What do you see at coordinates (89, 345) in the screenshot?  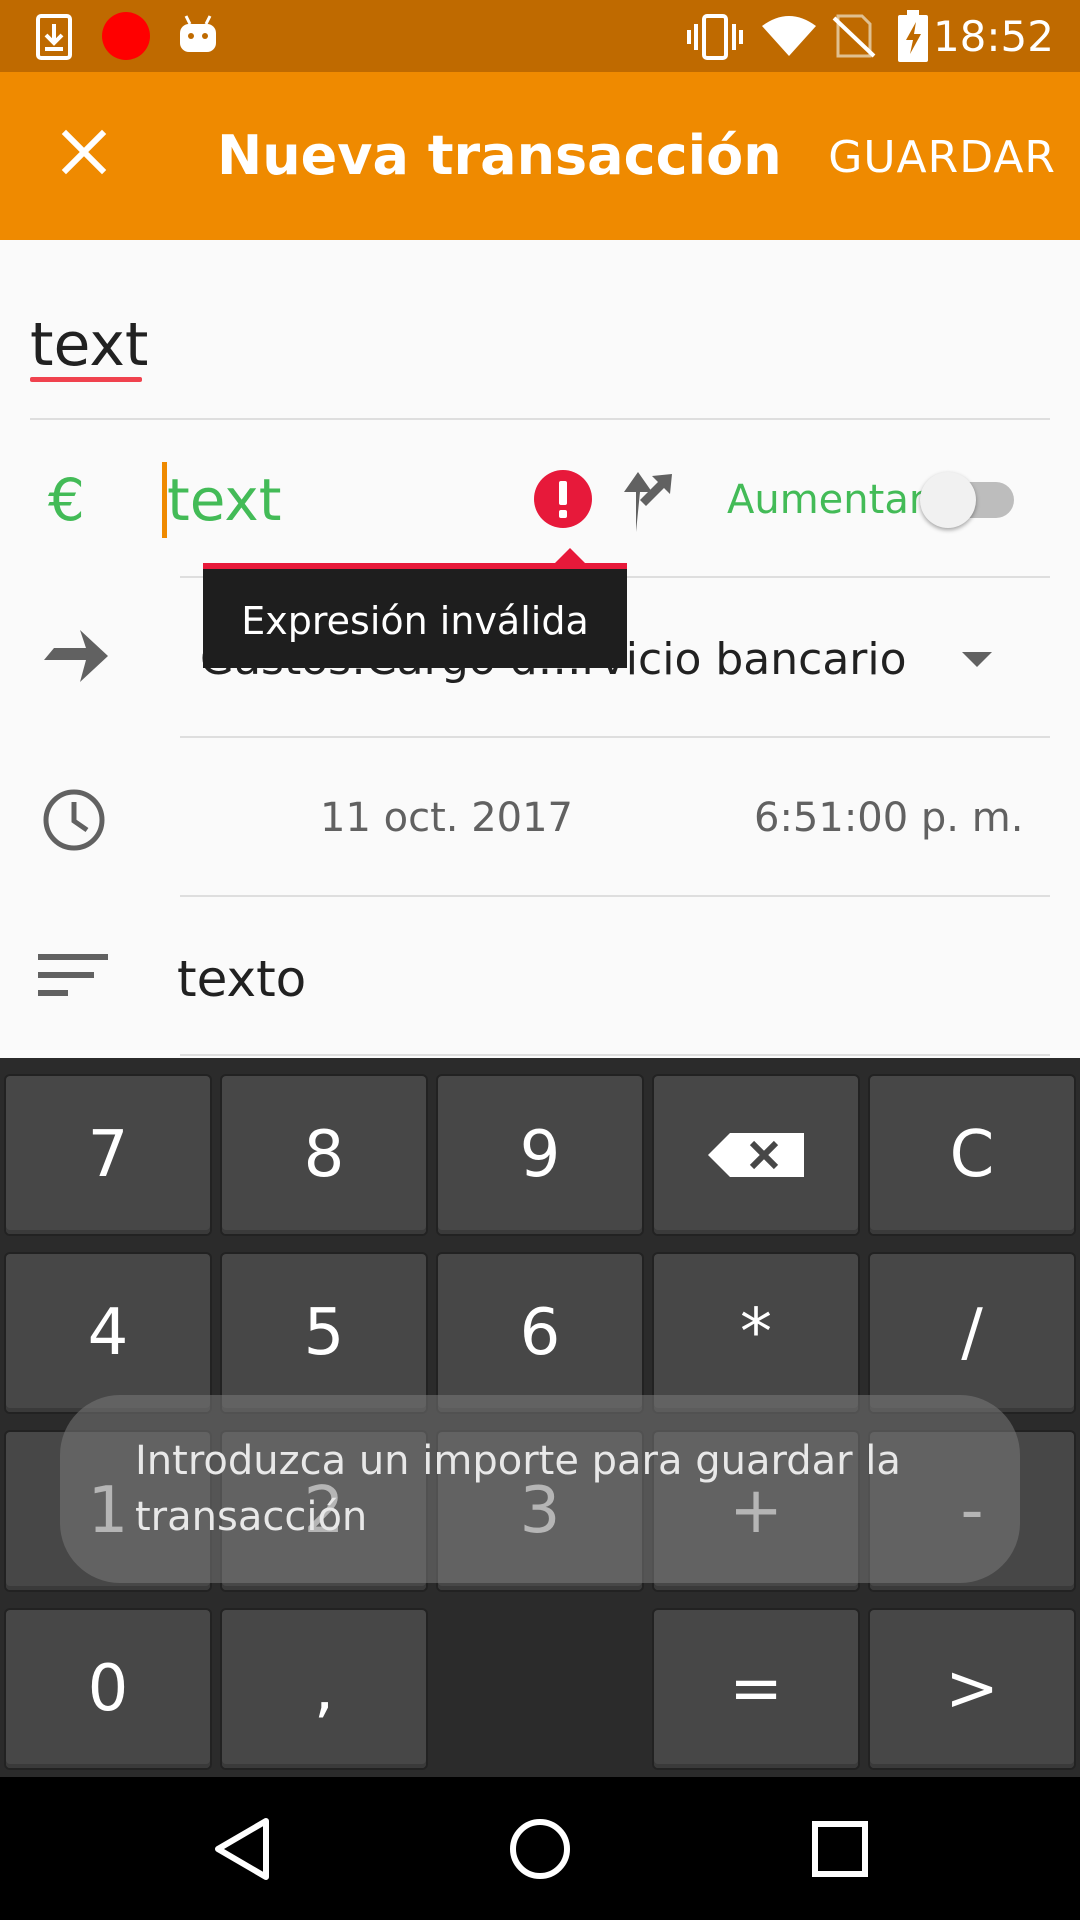 I see `description-input: text` at bounding box center [89, 345].